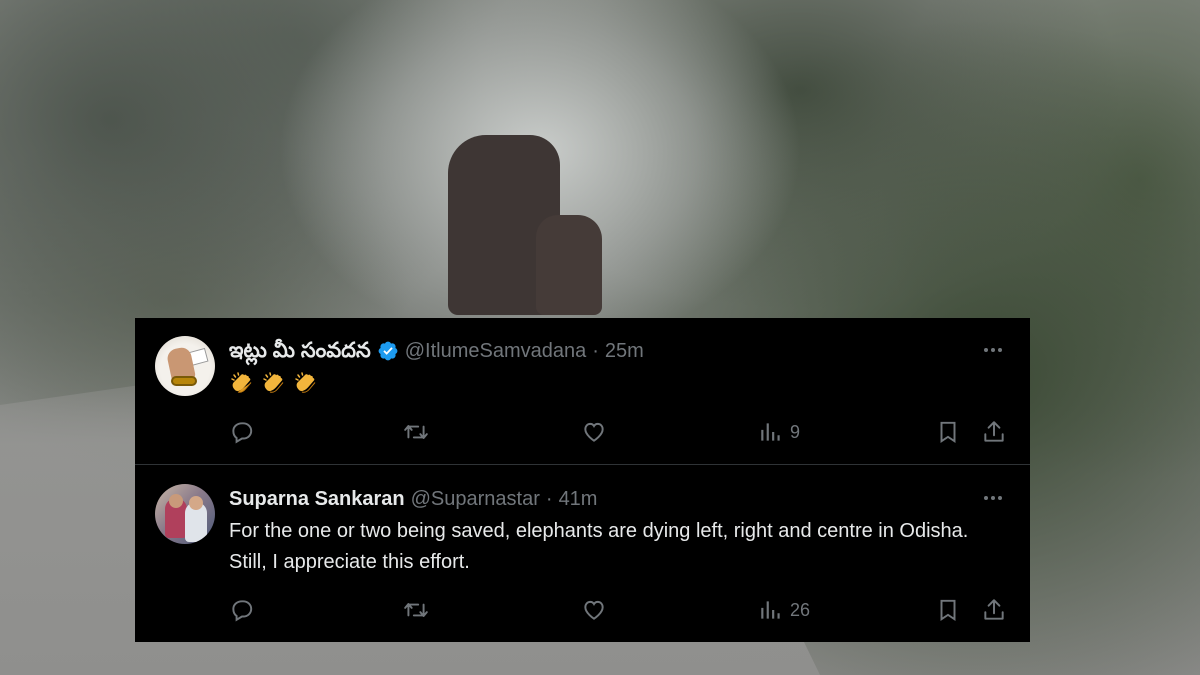 The height and width of the screenshot is (675, 1200). Describe the element at coordinates (800, 609) in the screenshot. I see `views-count: 26` at that location.